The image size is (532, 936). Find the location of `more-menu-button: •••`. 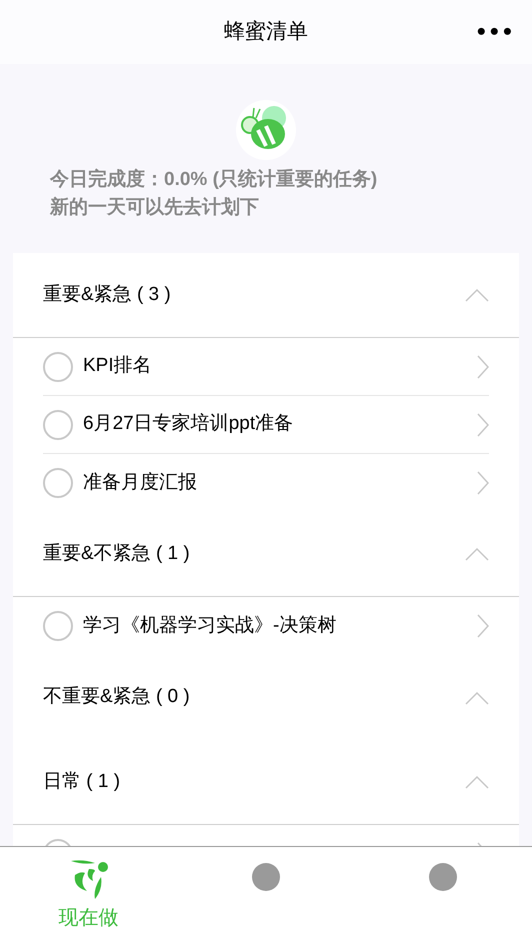

more-menu-button: ••• is located at coordinates (496, 31).